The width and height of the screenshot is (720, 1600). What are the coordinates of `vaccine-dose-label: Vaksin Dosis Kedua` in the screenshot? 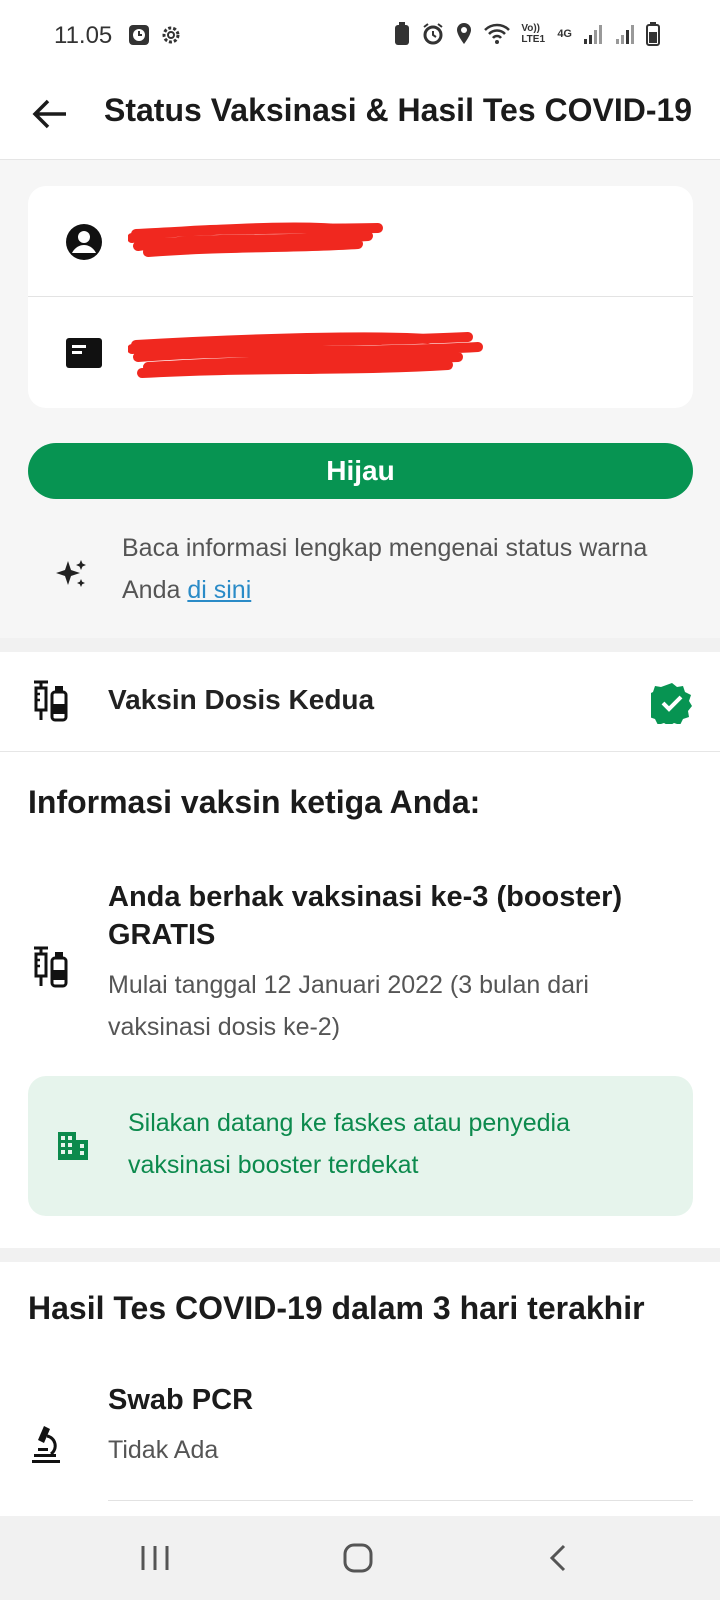 It's located at (241, 699).